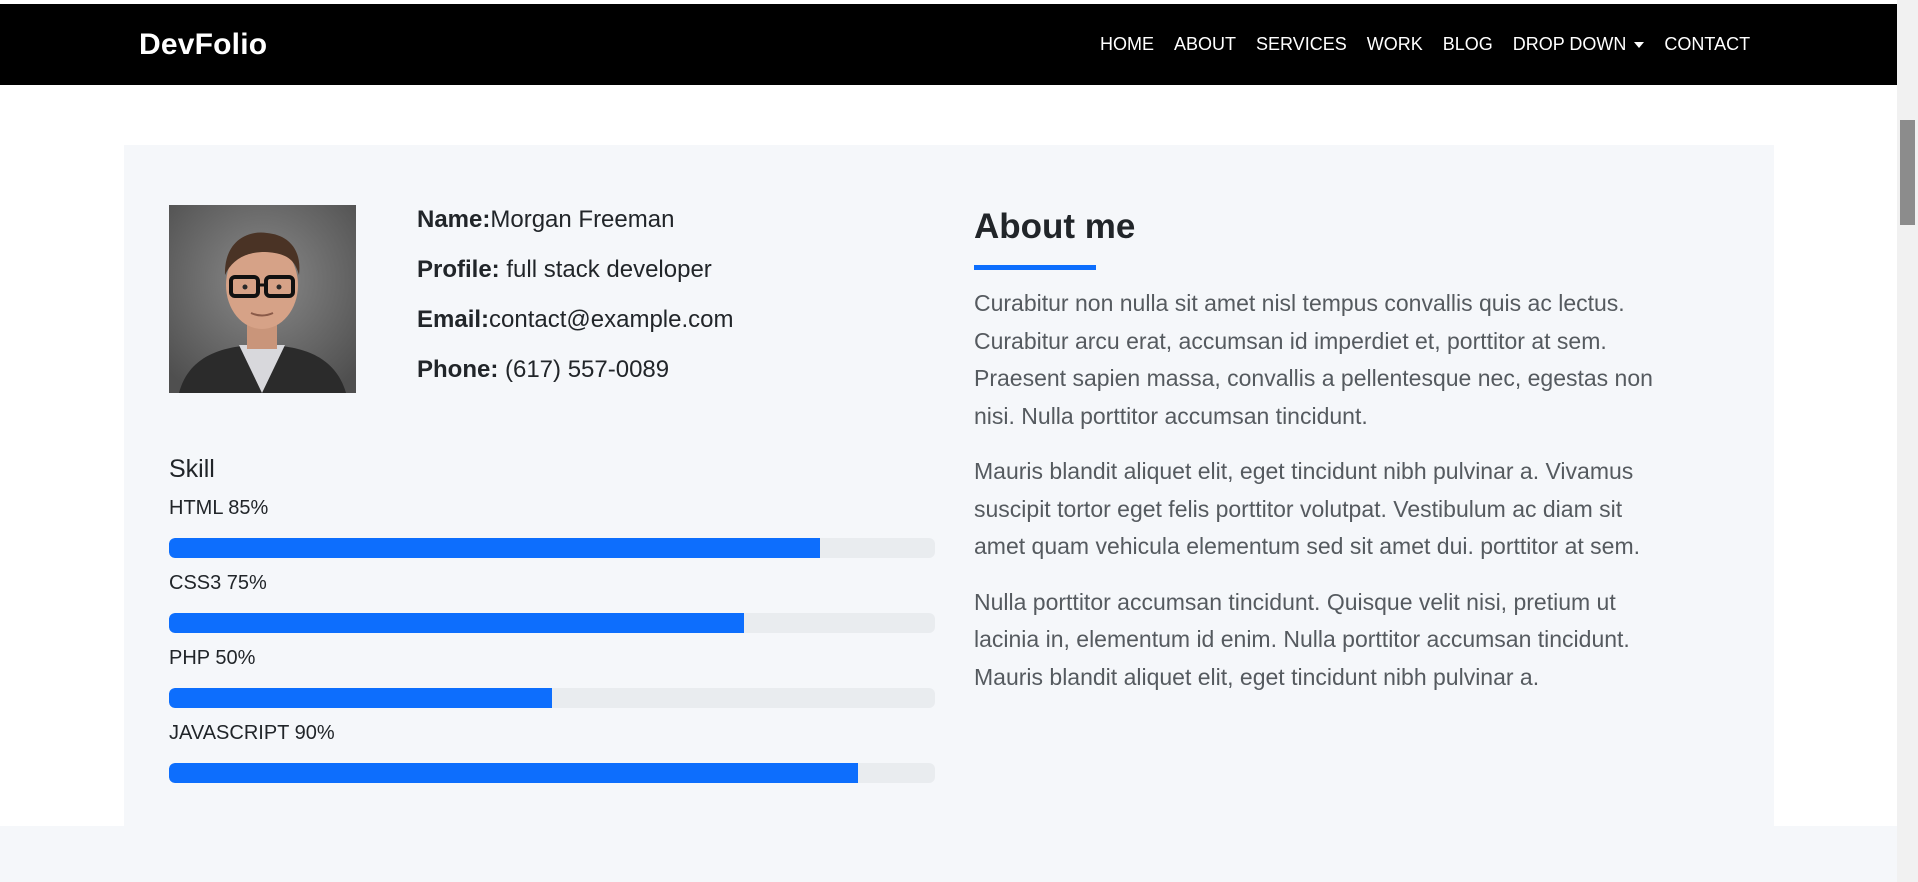  What do you see at coordinates (1639, 44) in the screenshot?
I see `caret-down-icon` at bounding box center [1639, 44].